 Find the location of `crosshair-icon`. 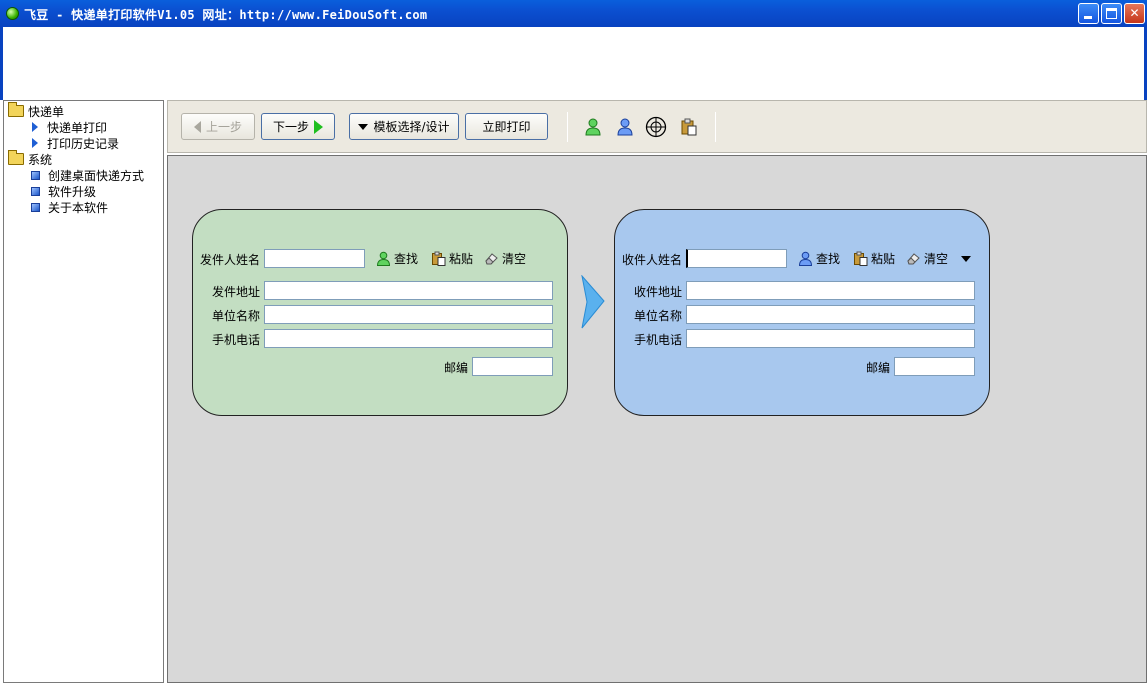

crosshair-icon is located at coordinates (656, 127).